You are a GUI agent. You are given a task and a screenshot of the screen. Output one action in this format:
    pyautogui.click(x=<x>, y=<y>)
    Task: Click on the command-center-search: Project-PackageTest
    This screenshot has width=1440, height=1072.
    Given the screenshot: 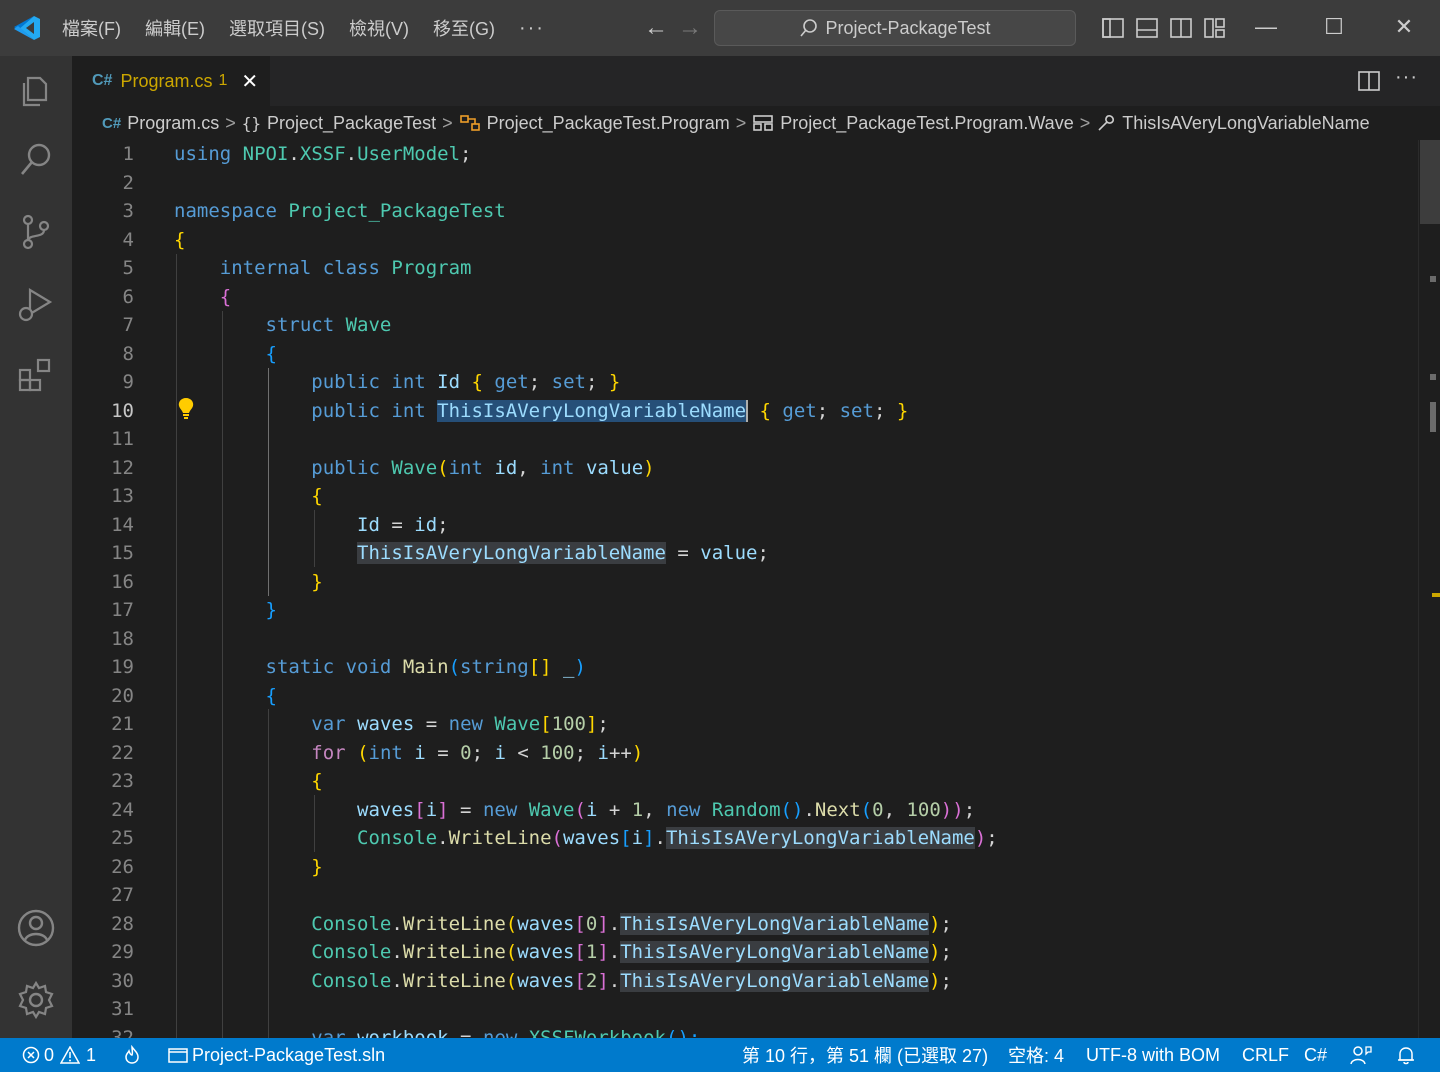 What is the action you would take?
    pyautogui.click(x=895, y=28)
    